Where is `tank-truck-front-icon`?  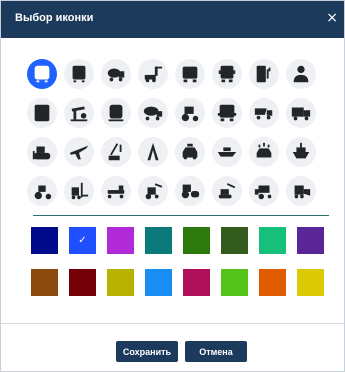
tank-truck-front-icon is located at coordinates (227, 113).